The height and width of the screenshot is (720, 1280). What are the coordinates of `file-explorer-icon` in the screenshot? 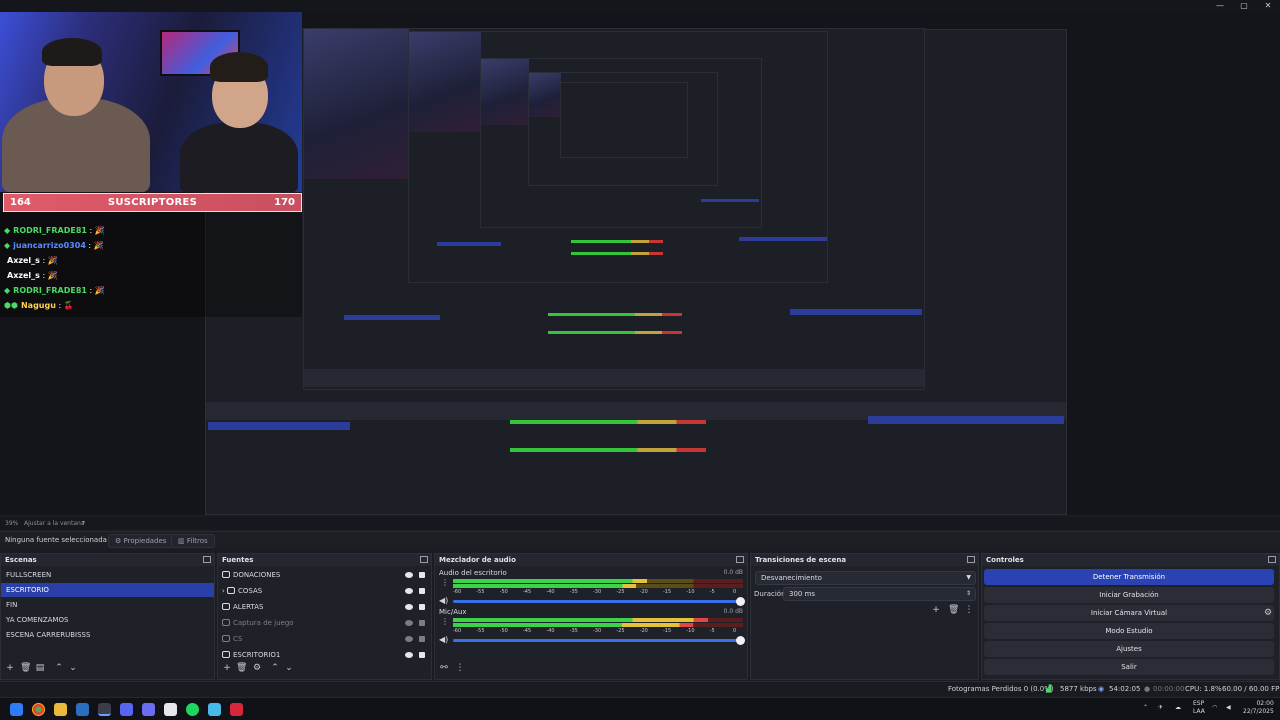 It's located at (60, 709).